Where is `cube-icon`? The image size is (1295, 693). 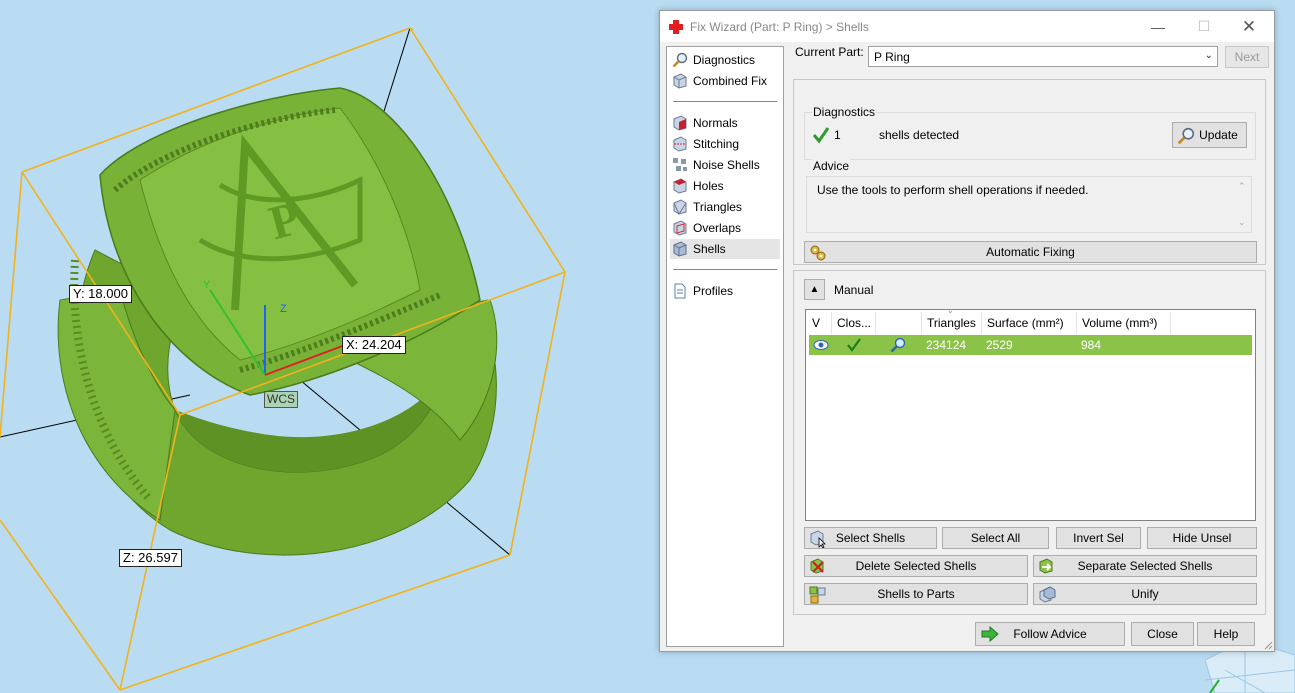 cube-icon is located at coordinates (680, 81).